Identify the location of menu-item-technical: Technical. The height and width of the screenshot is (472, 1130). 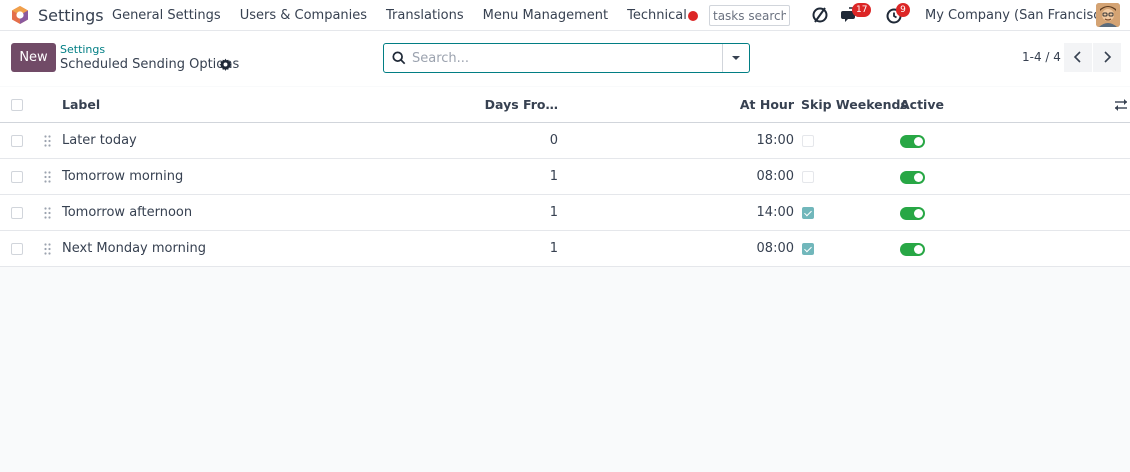
(661, 15).